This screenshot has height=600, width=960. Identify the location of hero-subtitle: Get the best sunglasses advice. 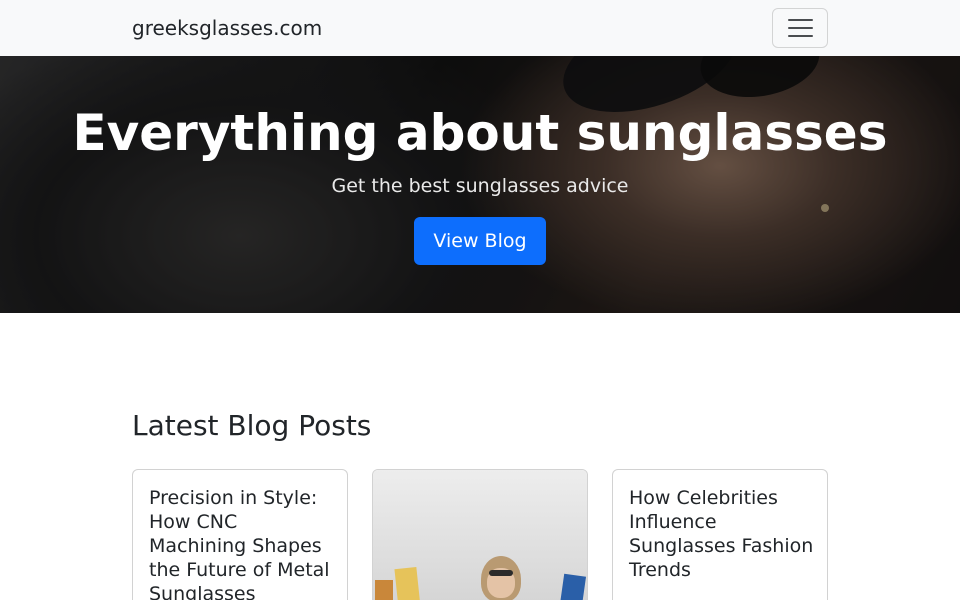
(480, 186).